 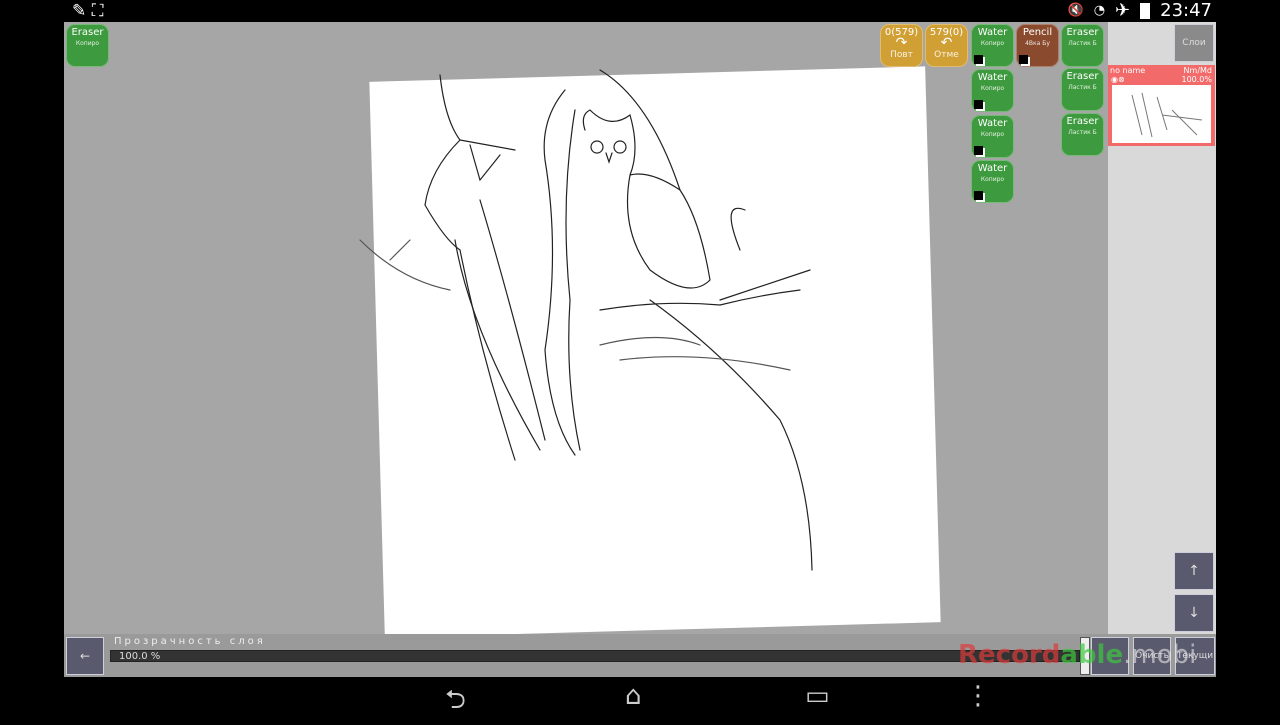 I want to click on recent-apps-button: ▭, so click(x=817, y=696).